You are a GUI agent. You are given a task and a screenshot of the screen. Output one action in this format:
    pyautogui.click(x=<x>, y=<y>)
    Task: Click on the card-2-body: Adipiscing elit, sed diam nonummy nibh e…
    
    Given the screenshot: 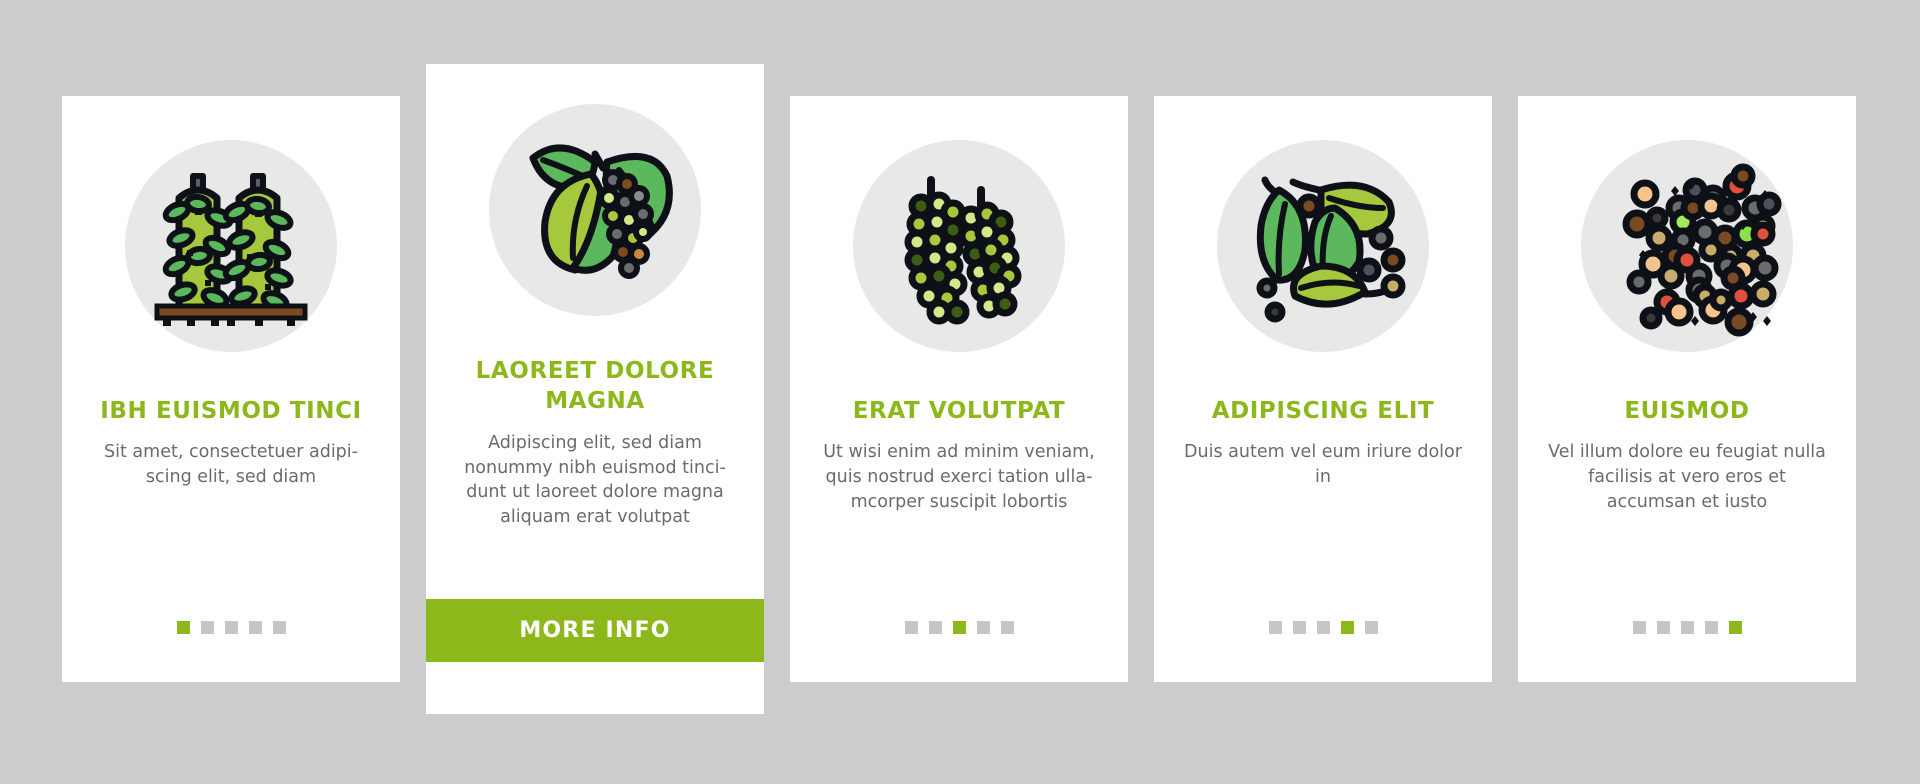 What is the action you would take?
    pyautogui.click(x=595, y=480)
    